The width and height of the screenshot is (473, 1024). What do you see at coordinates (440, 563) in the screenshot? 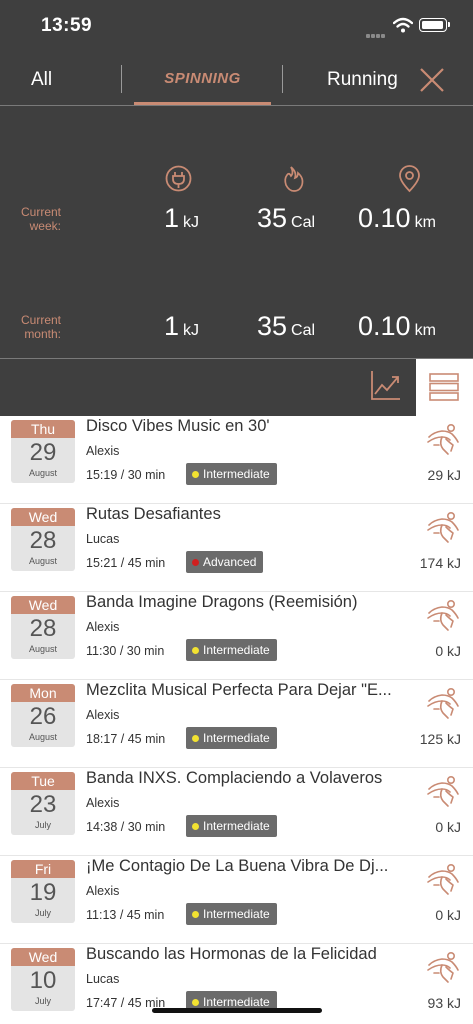
I see `energy-value: 174 kJ` at bounding box center [440, 563].